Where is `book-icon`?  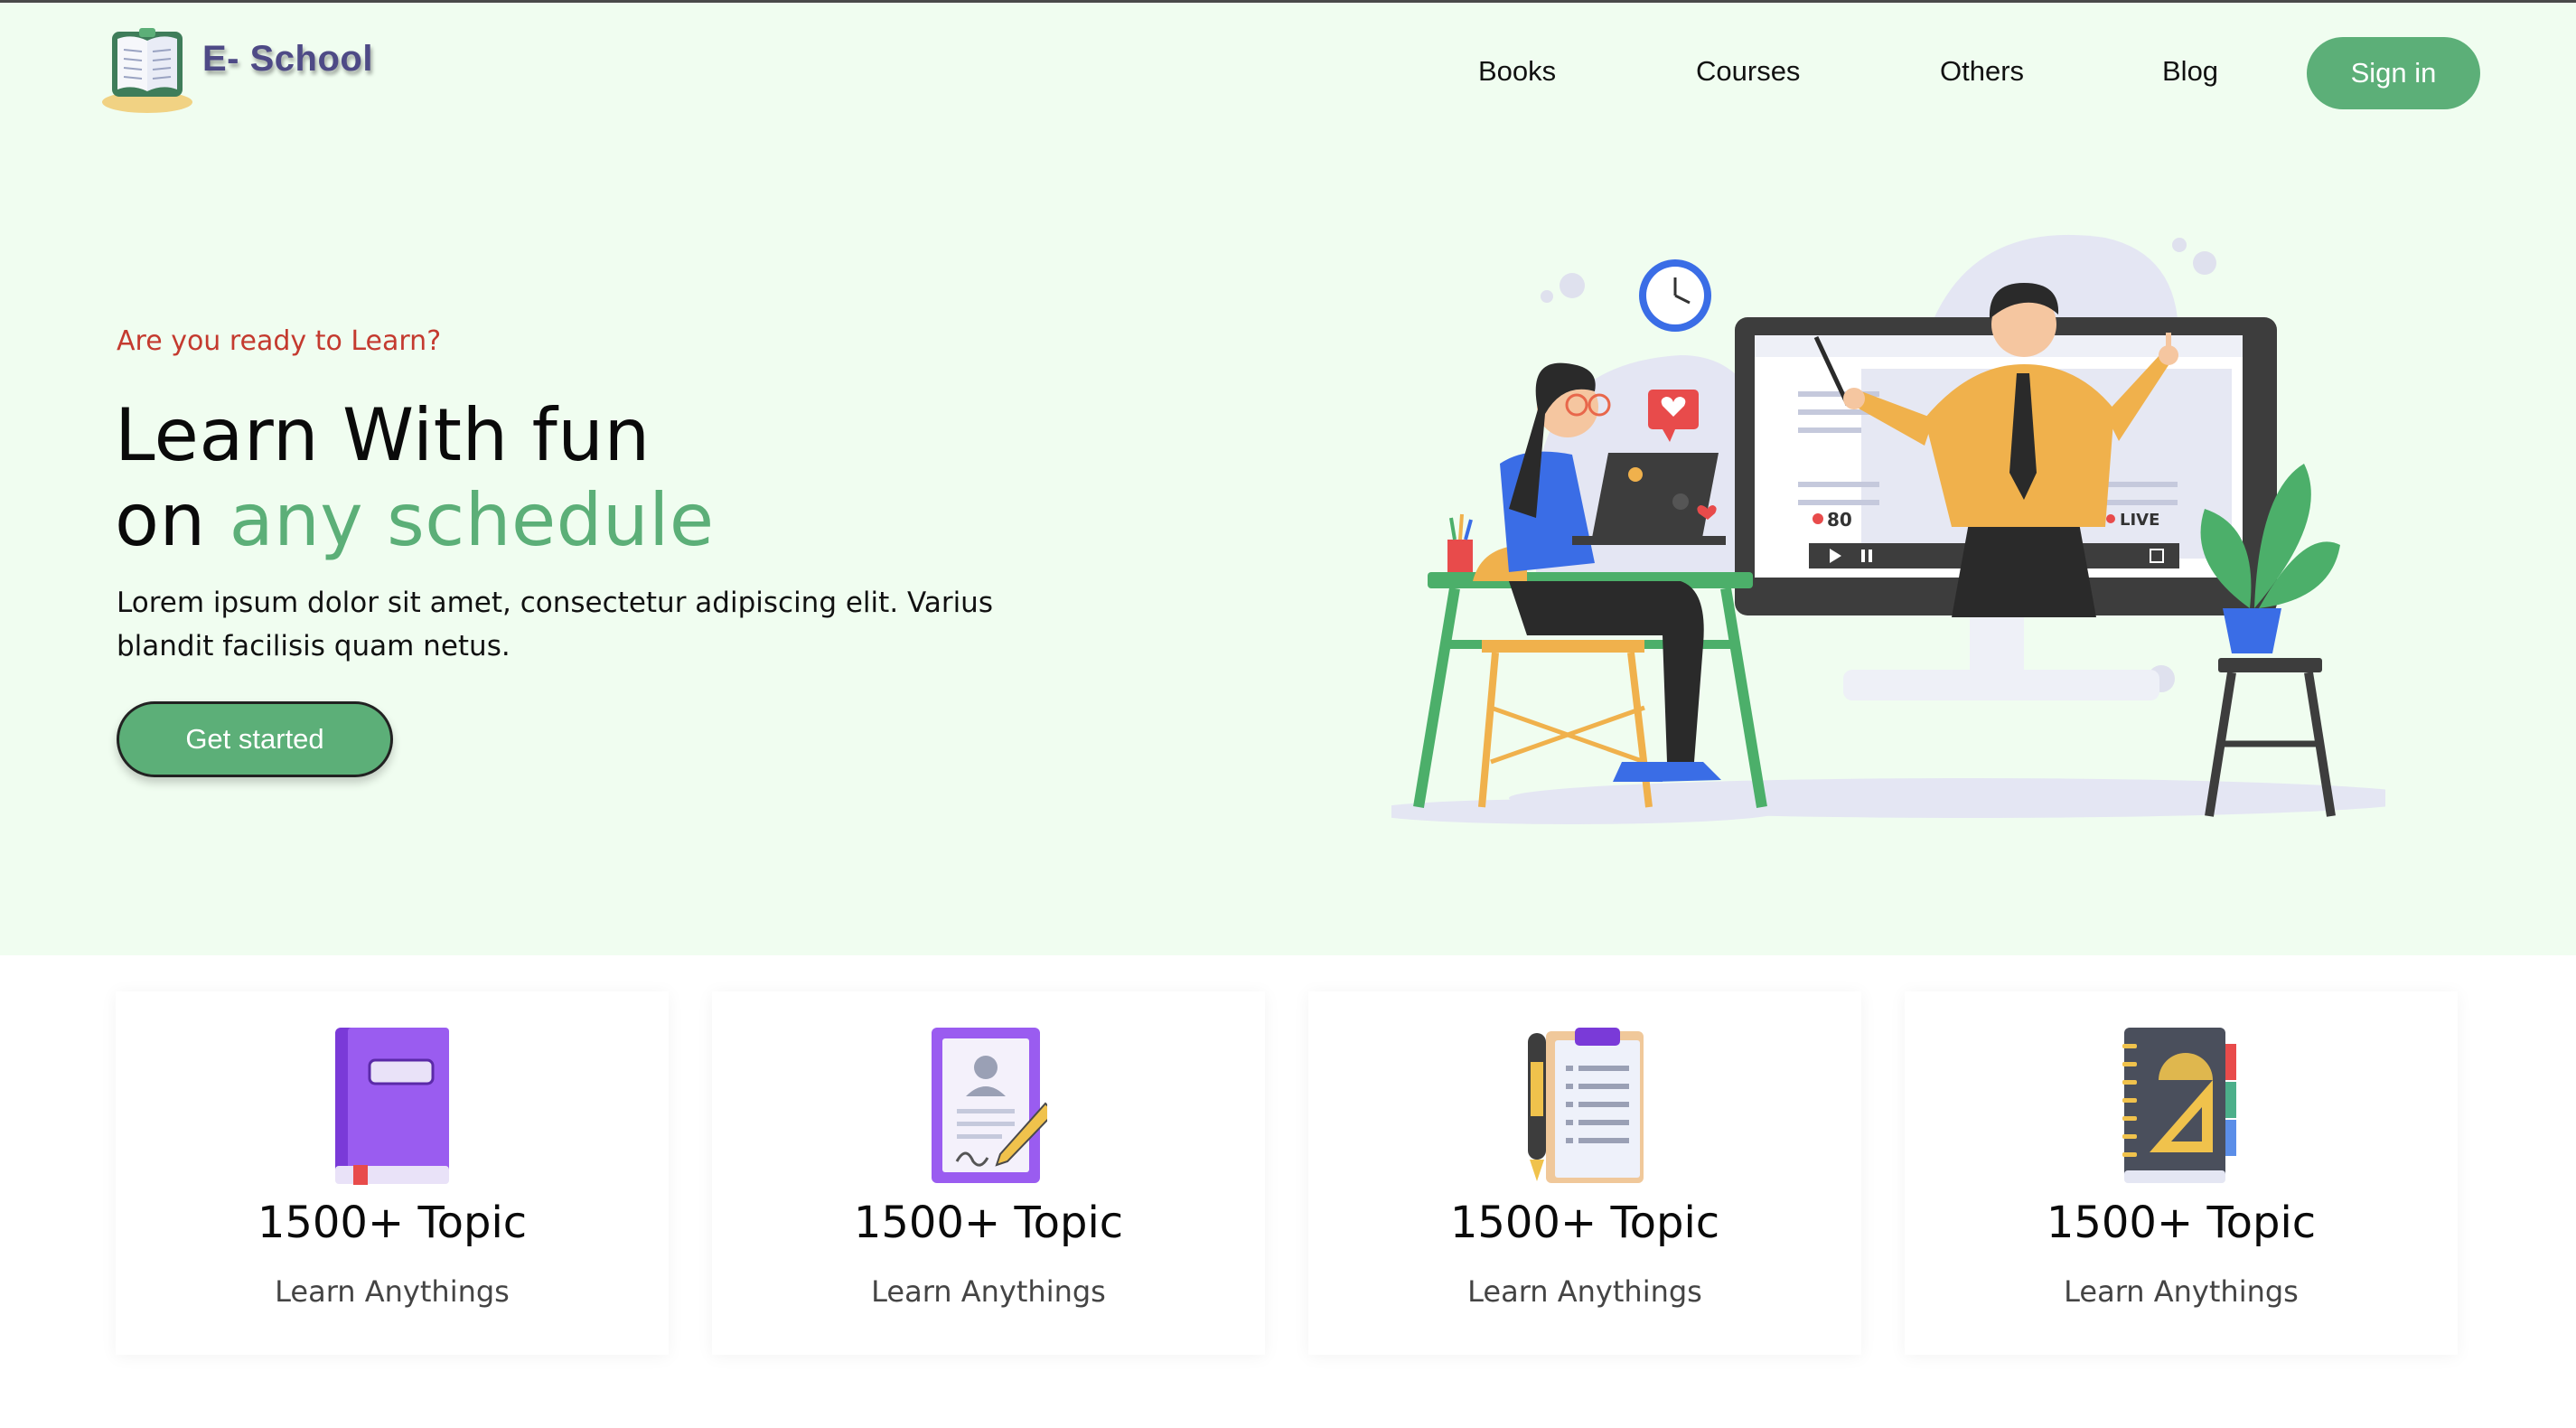
book-icon is located at coordinates (392, 1107).